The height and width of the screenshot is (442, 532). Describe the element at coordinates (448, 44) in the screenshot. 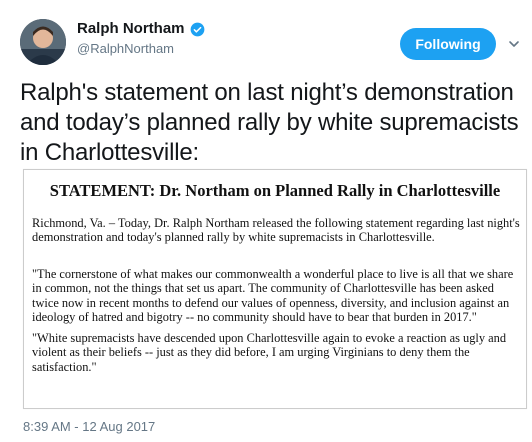

I see `following-button: Following` at that location.